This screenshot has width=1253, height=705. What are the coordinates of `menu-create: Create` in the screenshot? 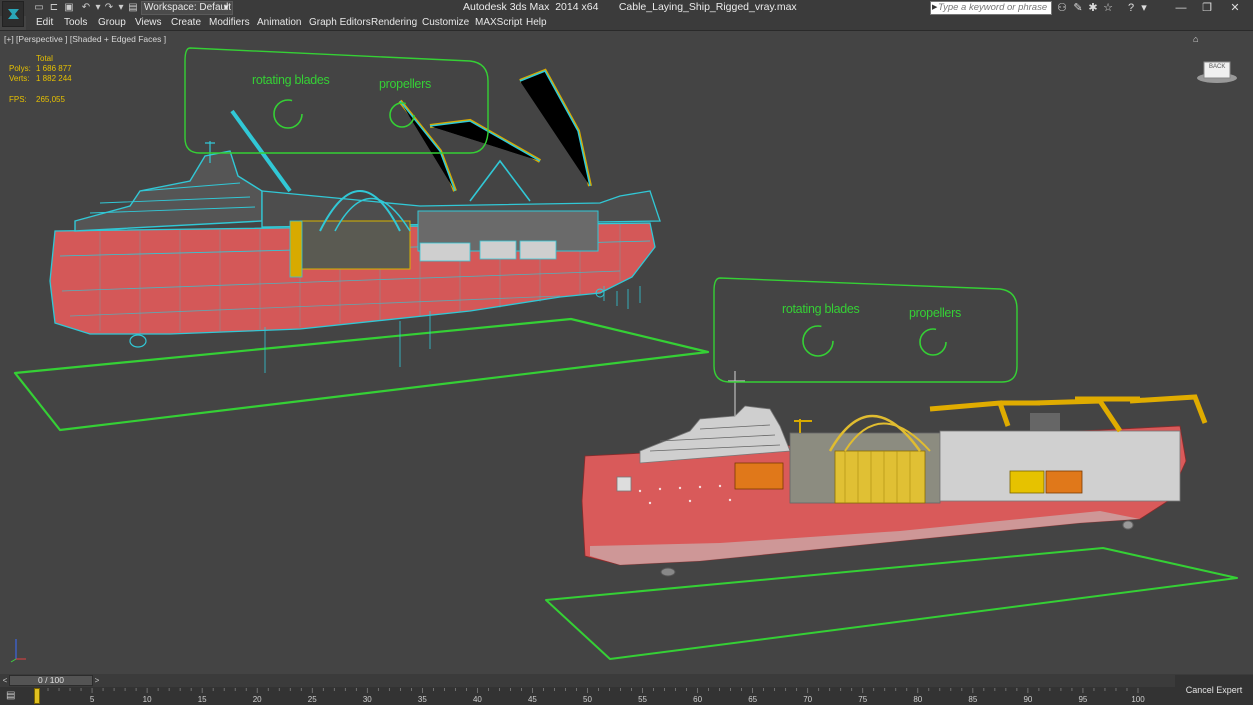 It's located at (186, 23).